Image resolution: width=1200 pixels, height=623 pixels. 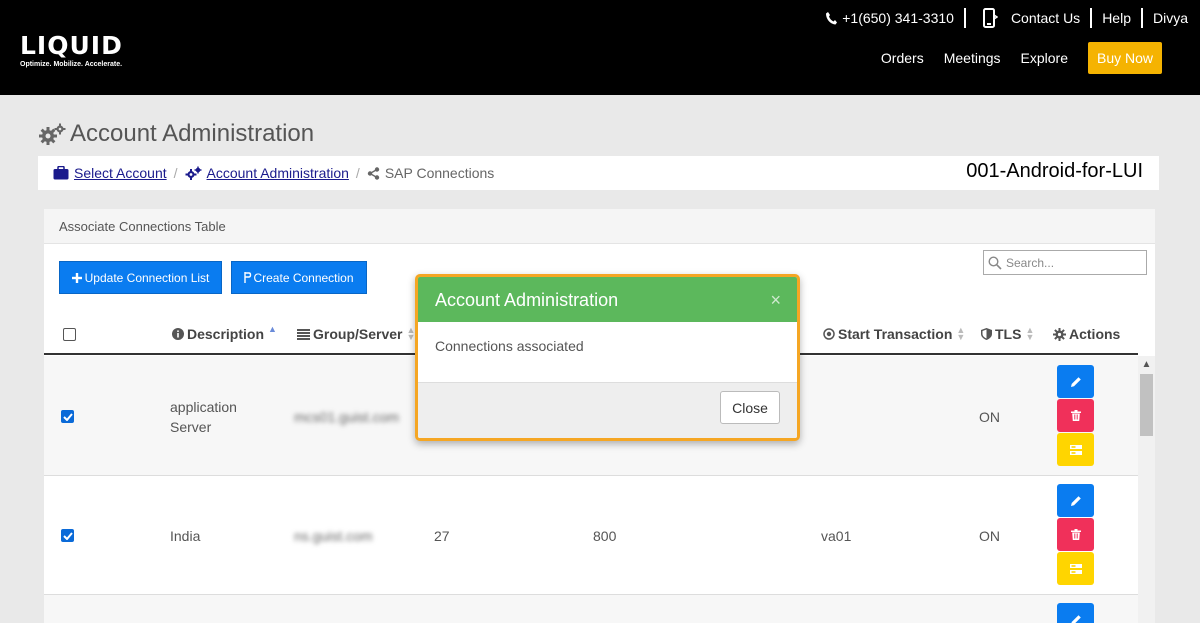 What do you see at coordinates (836, 536) in the screenshot?
I see `cell-start-transaction: va01` at bounding box center [836, 536].